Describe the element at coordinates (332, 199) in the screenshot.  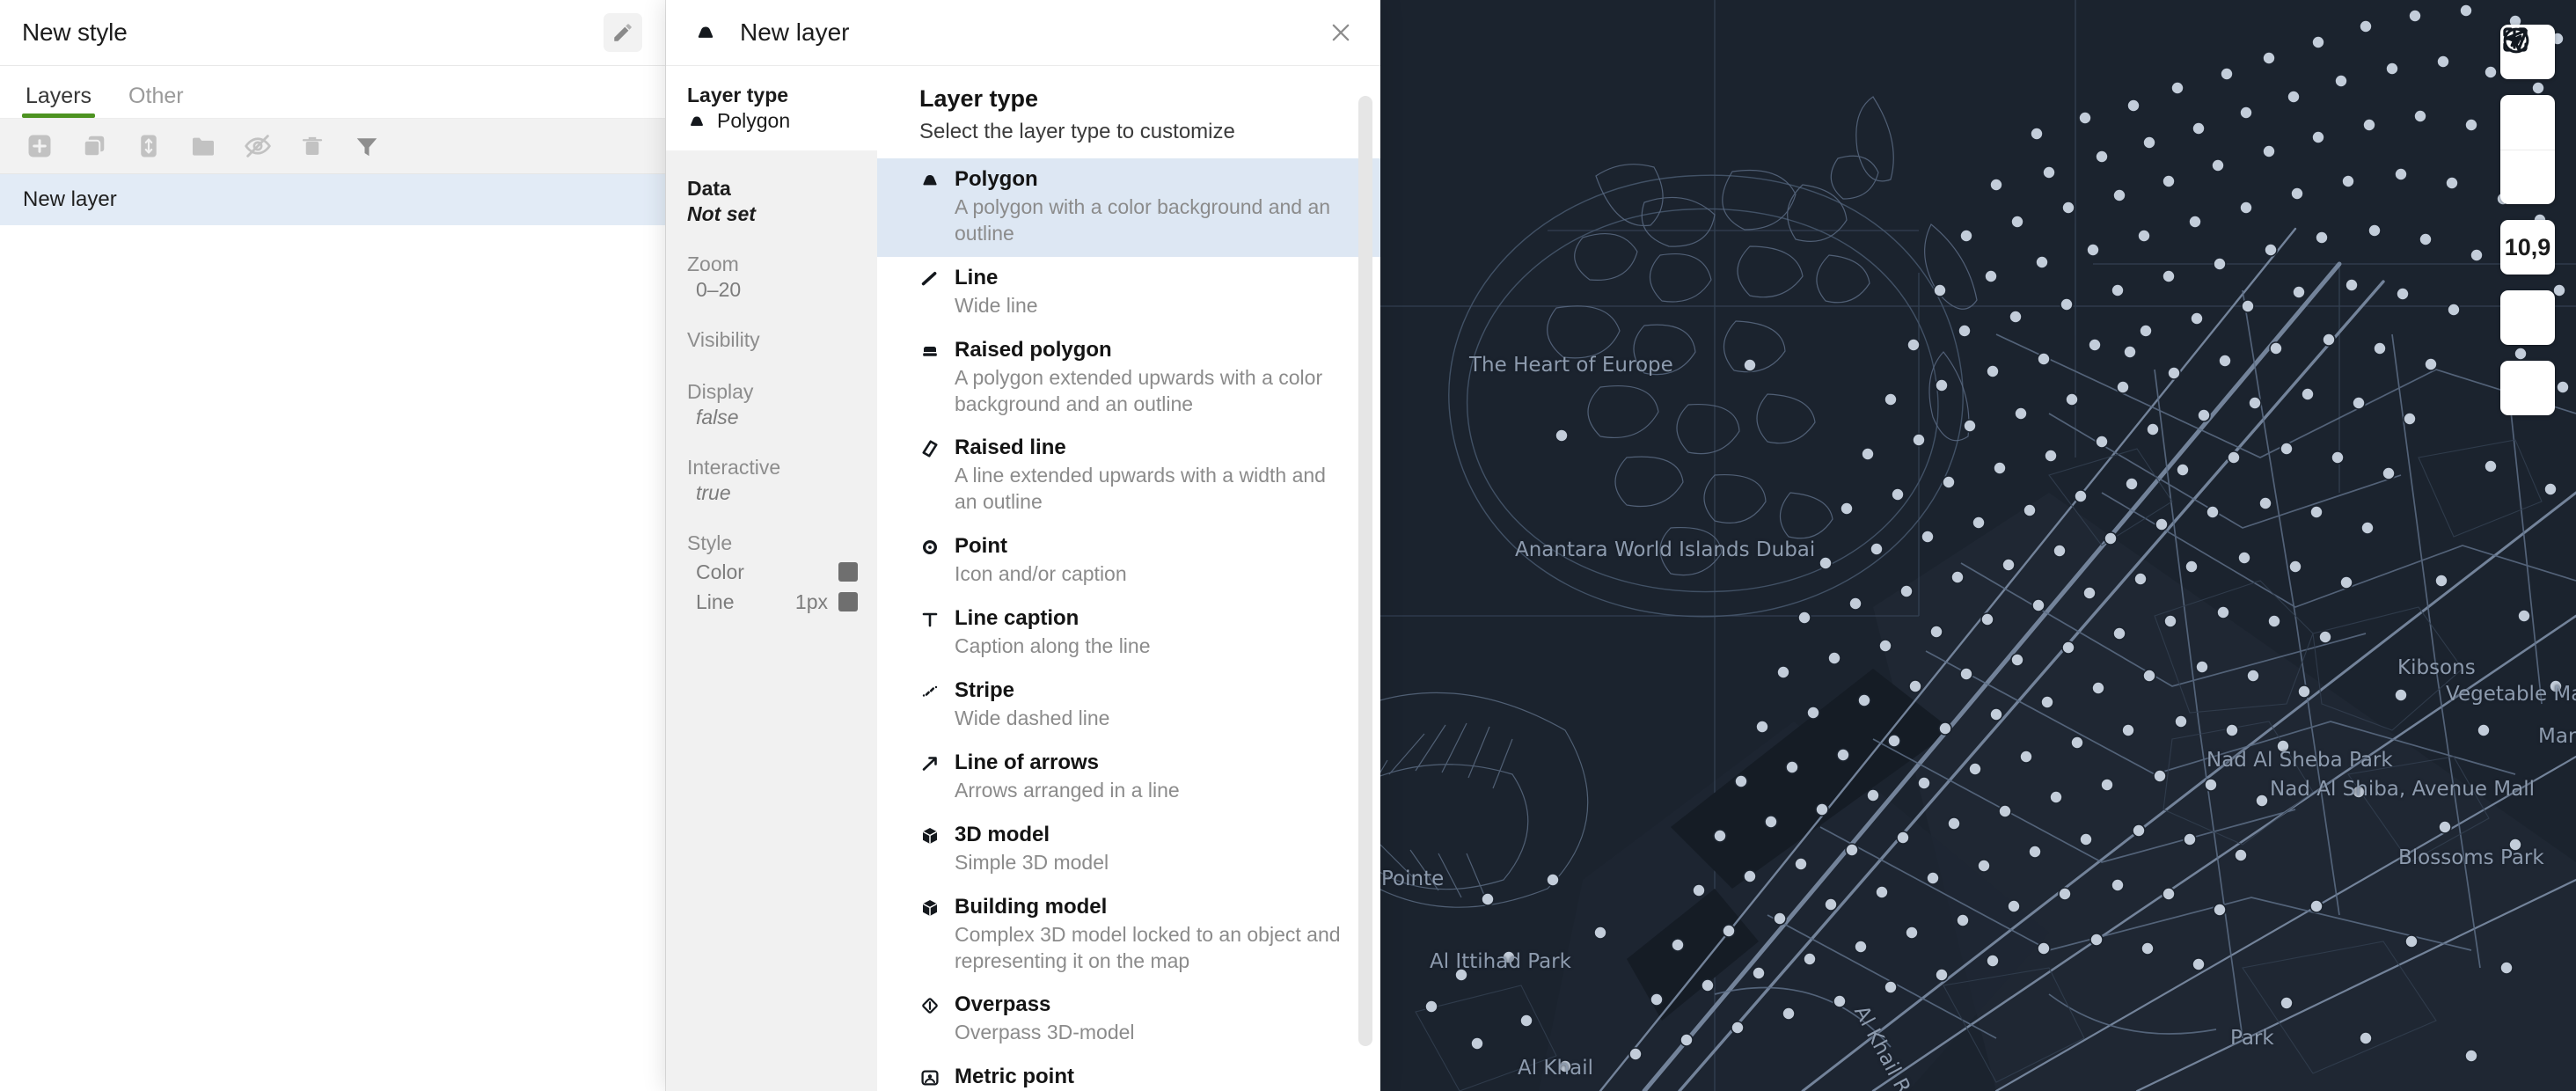
I see `list-item: New layer` at that location.